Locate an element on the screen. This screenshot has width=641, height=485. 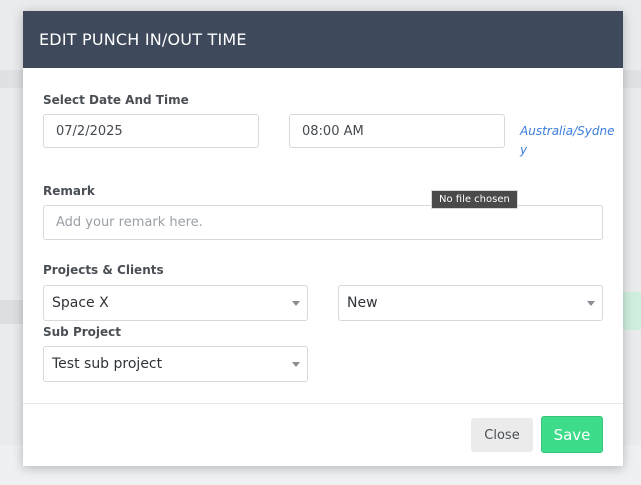
background-accent is located at coordinates (631, 311).